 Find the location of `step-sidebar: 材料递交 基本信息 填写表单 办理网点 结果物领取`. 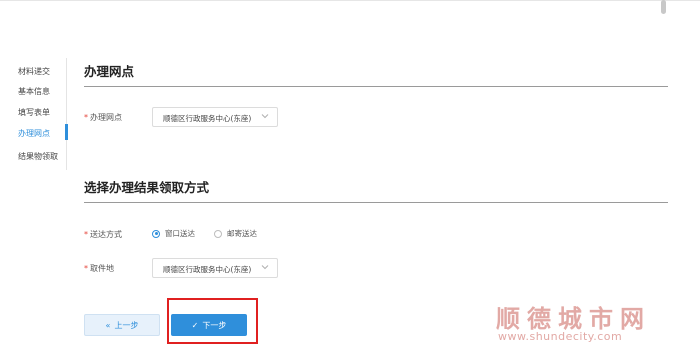

step-sidebar: 材料递交 基本信息 填写表单 办理网点 结果物领取 is located at coordinates (35, 114).